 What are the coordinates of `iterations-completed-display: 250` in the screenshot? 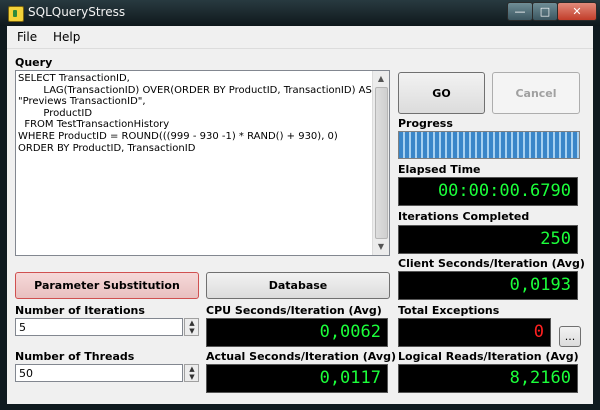 It's located at (488, 239).